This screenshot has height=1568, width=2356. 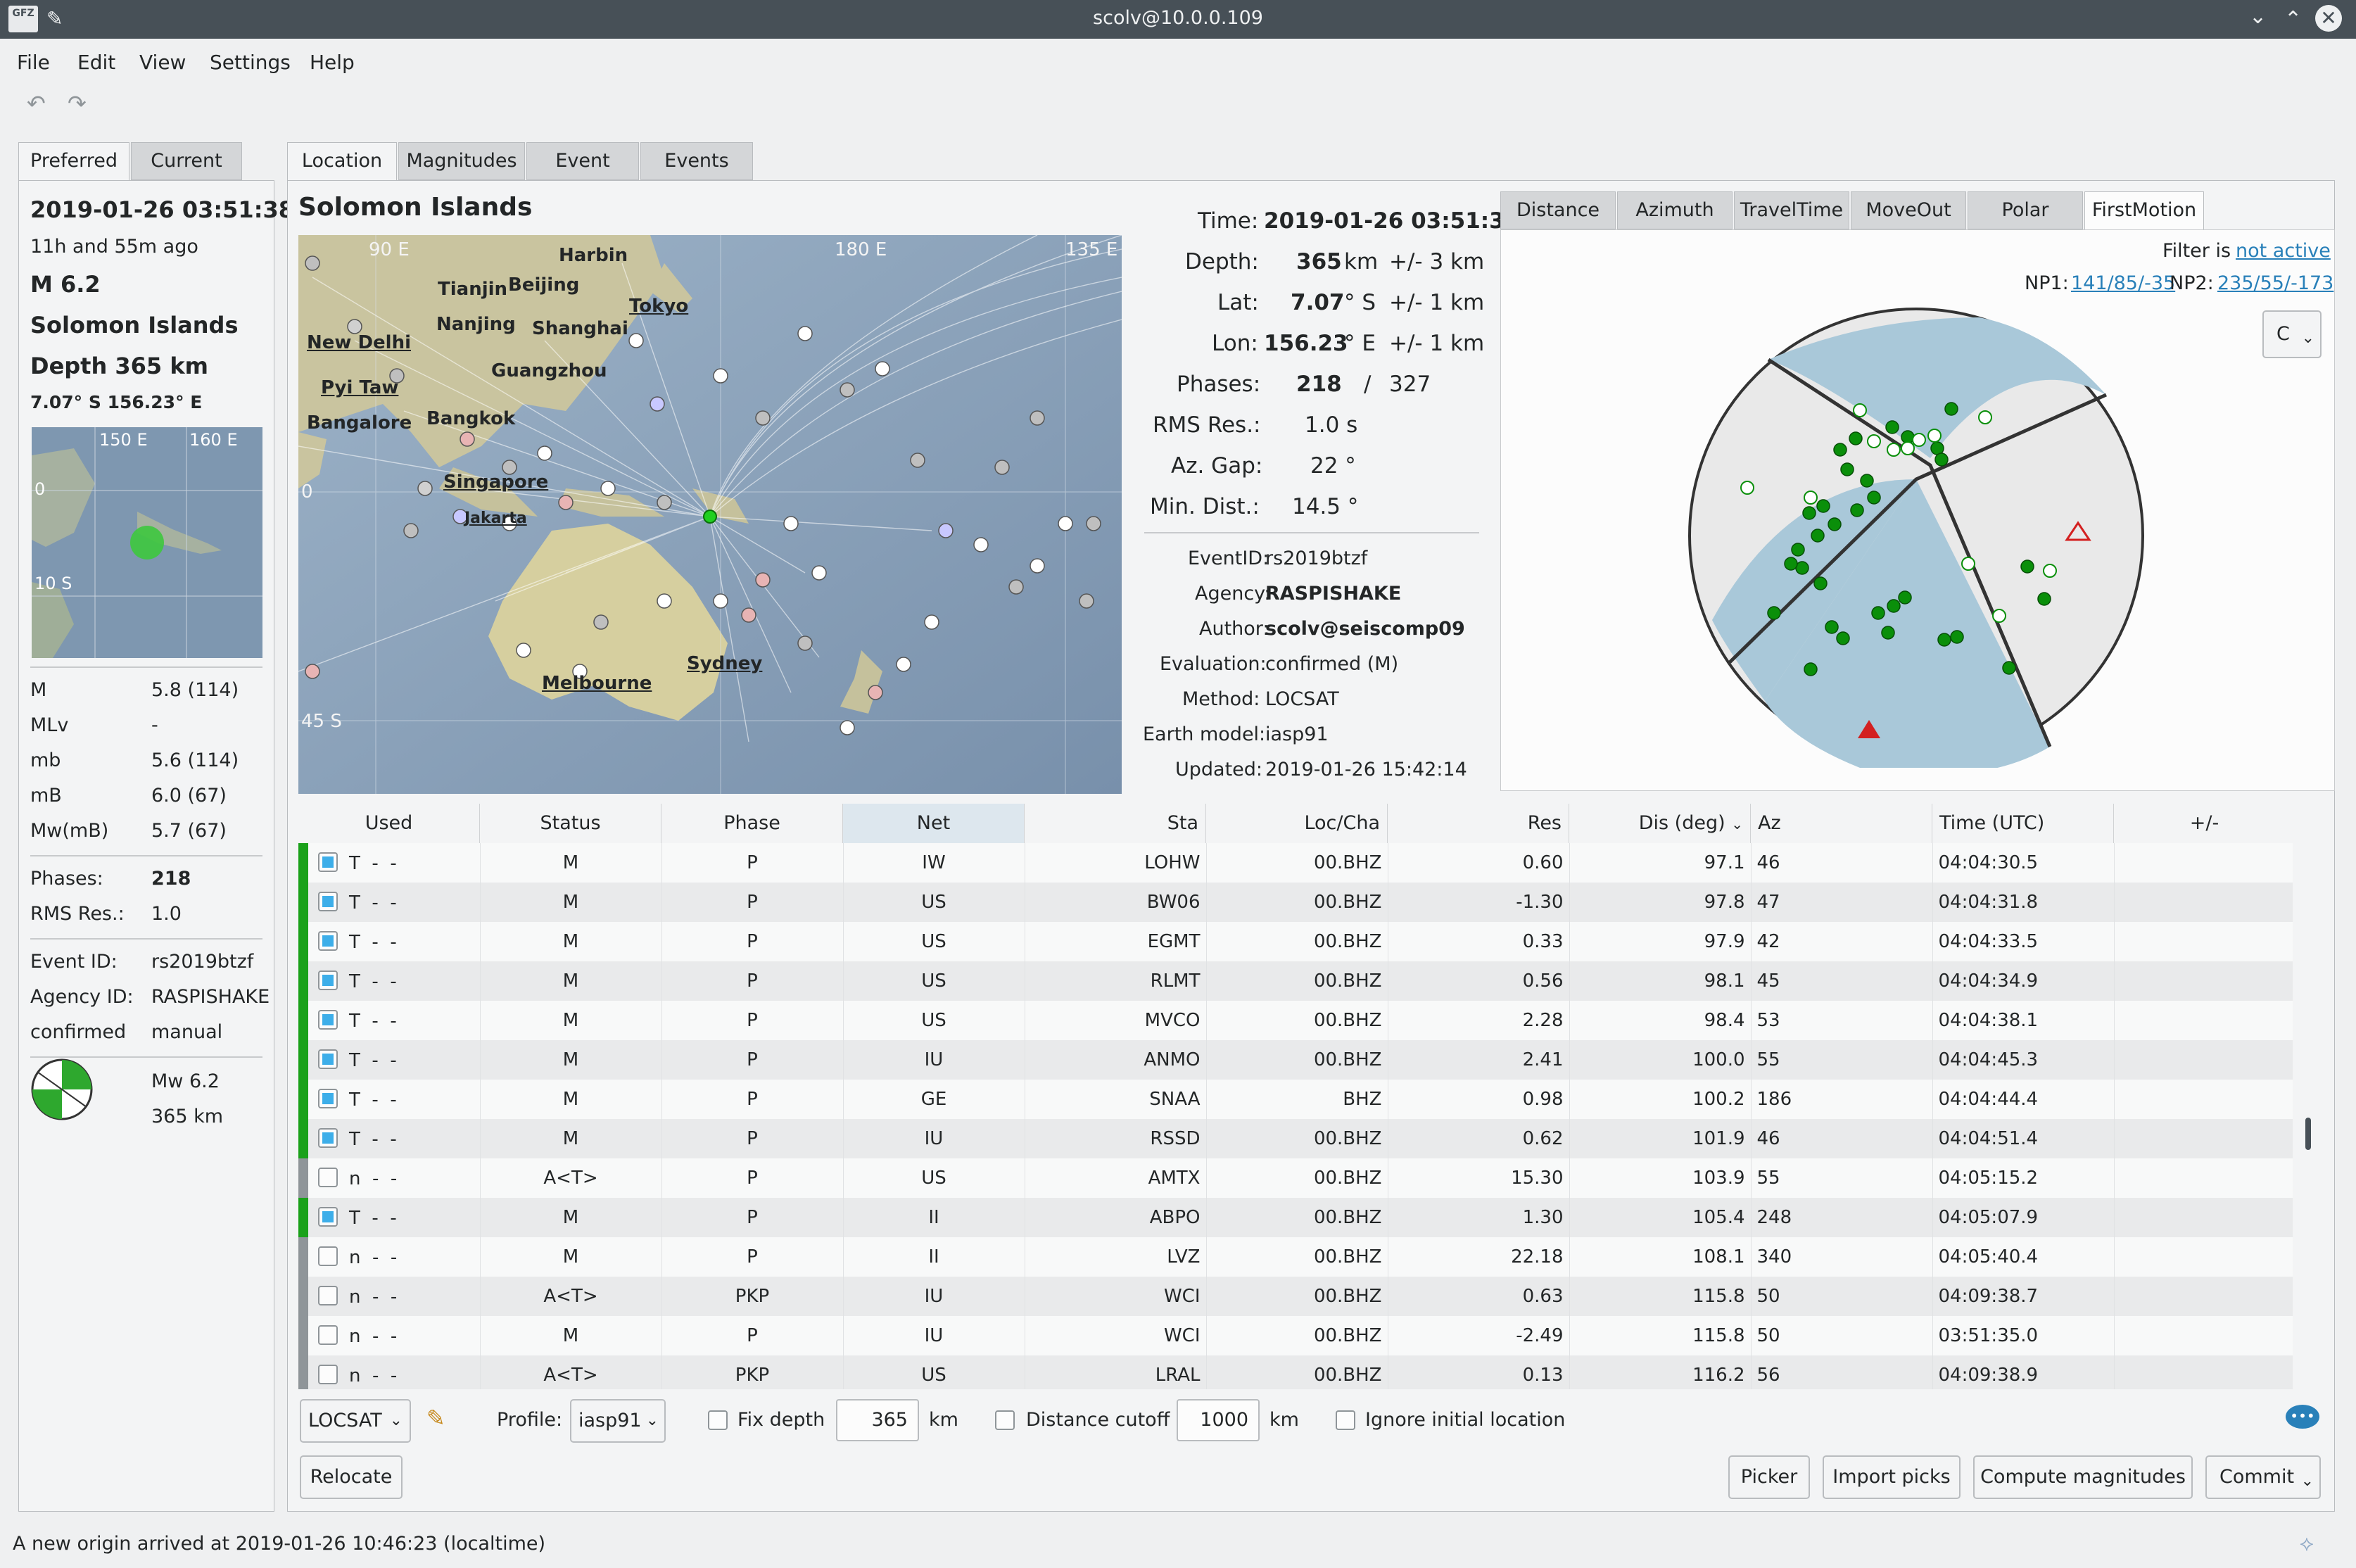 I want to click on table-row: T - - M P IW LOHW 00.BHZ 0.60 97.1 46 04:04:30.5, so click(x=1295, y=863).